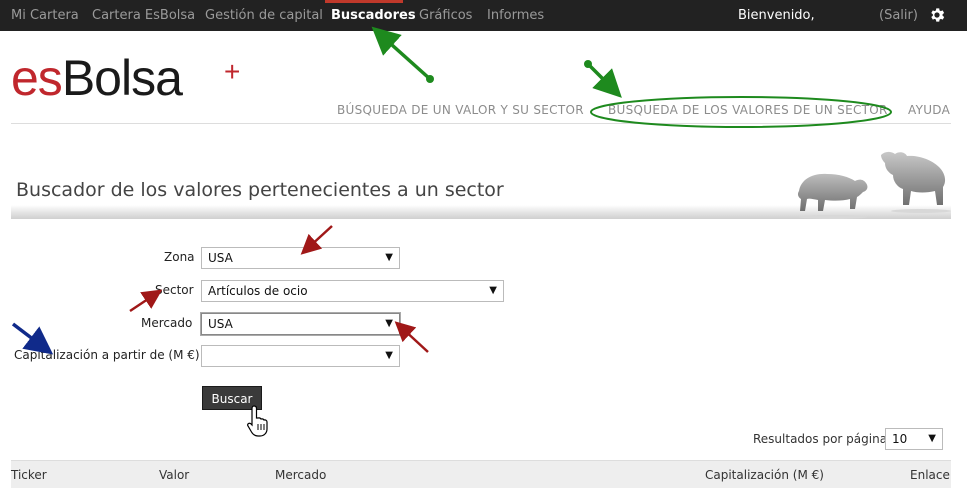  Describe the element at coordinates (232, 71) in the screenshot. I see `logo-plus: +` at that location.